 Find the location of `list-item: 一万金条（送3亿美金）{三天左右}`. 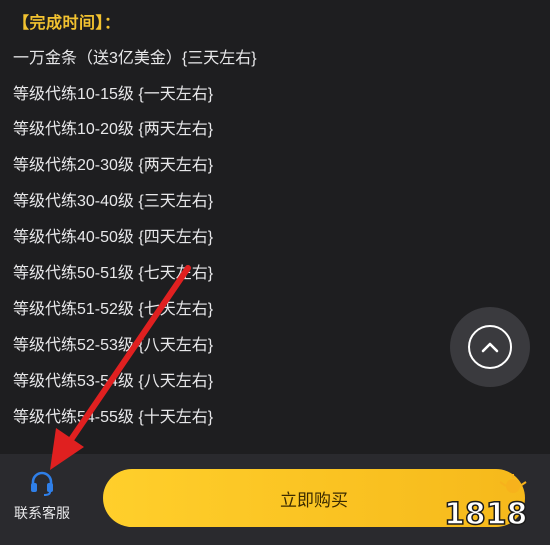

list-item: 一万金条（送3亿美金）{三天左右} is located at coordinates (135, 58).